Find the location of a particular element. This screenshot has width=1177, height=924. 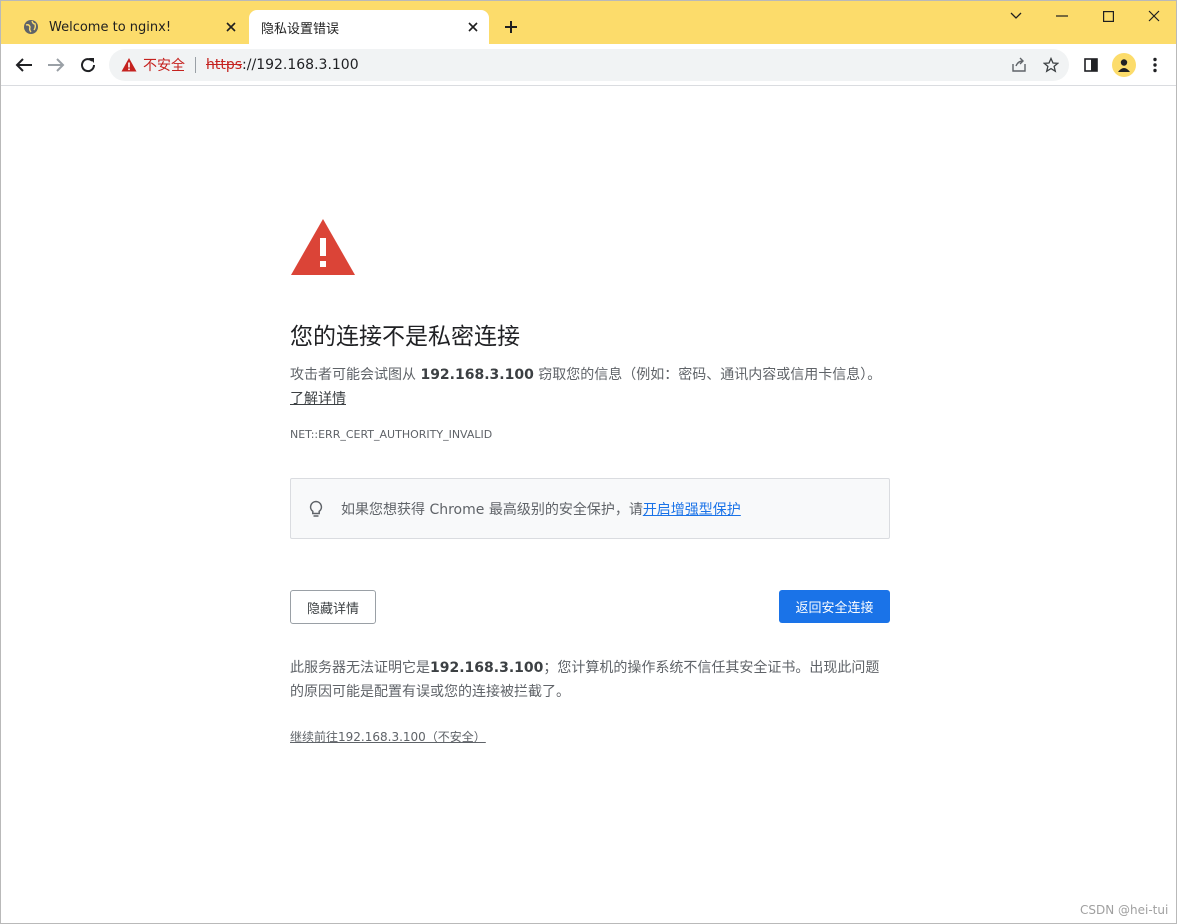

share-icon is located at coordinates (1019, 65).